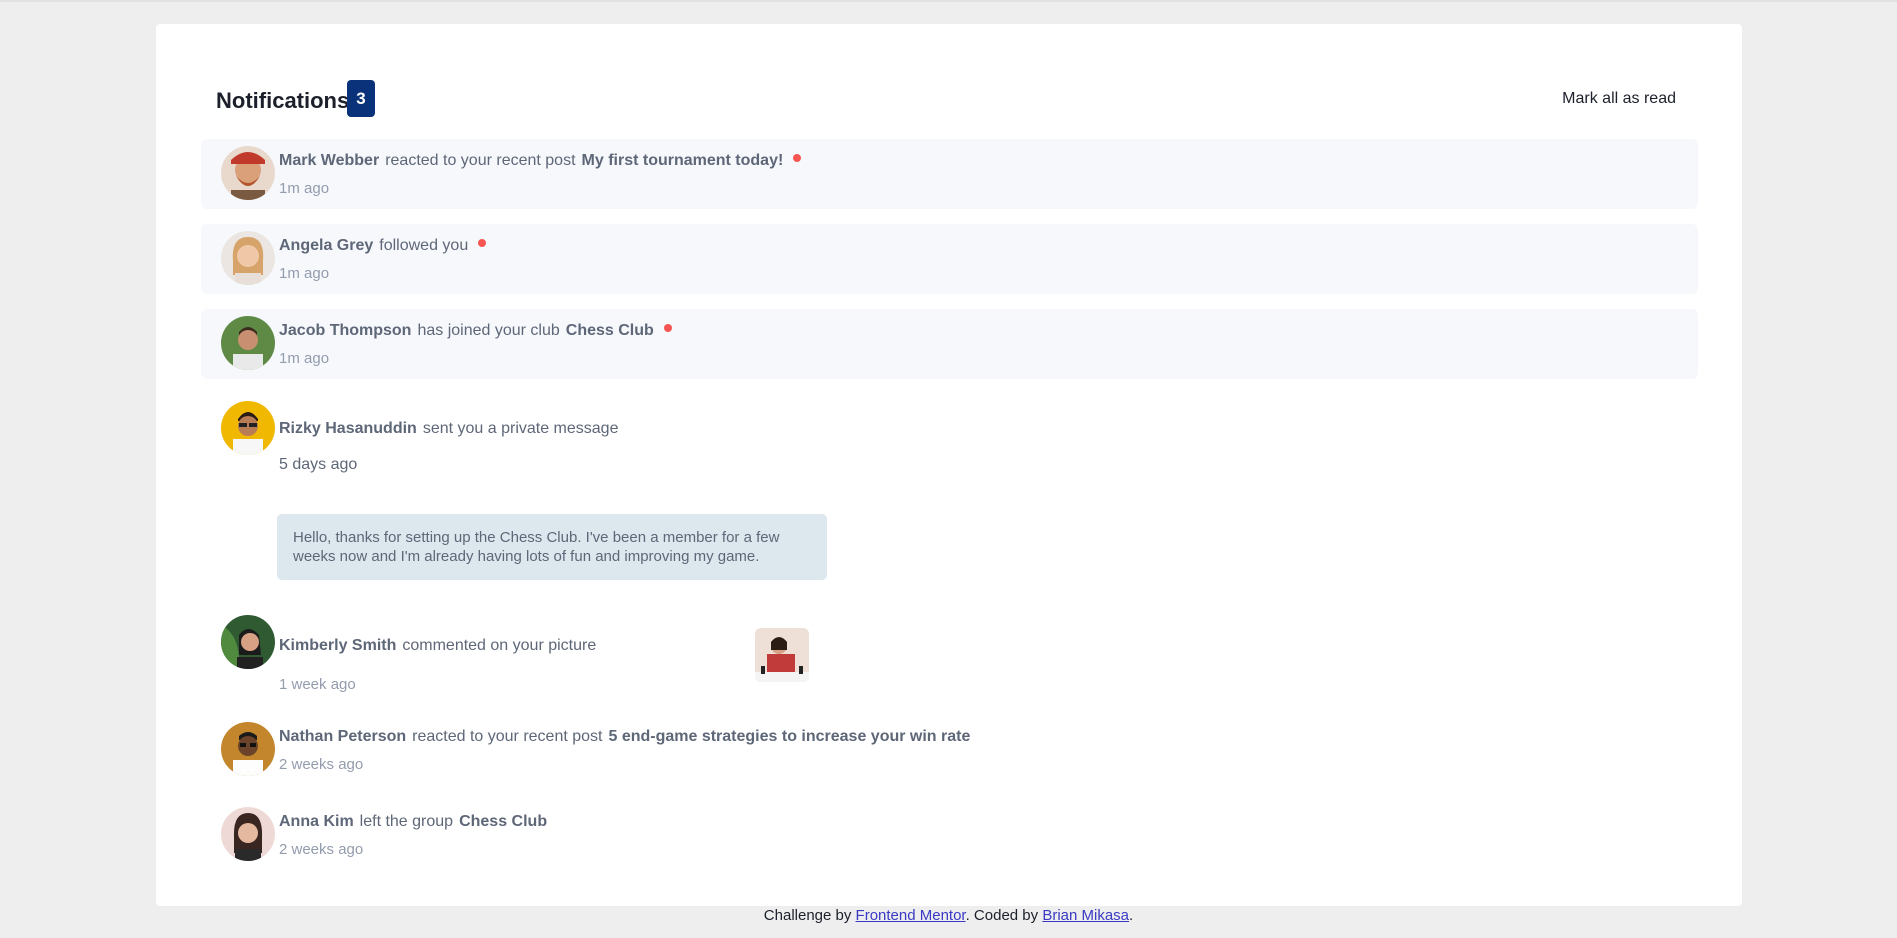 This screenshot has height=938, width=1897. What do you see at coordinates (782, 655) in the screenshot?
I see `commented-picture-thumbnail` at bounding box center [782, 655].